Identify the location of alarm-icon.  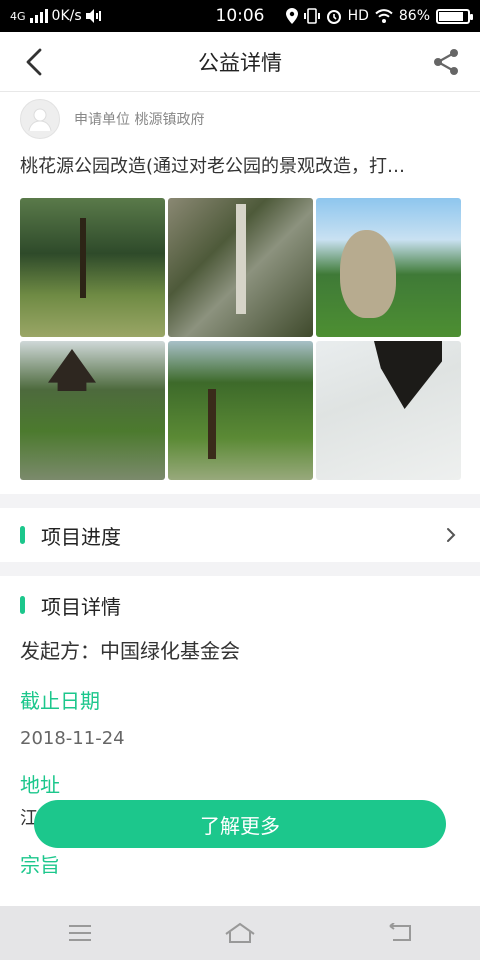
(333, 17).